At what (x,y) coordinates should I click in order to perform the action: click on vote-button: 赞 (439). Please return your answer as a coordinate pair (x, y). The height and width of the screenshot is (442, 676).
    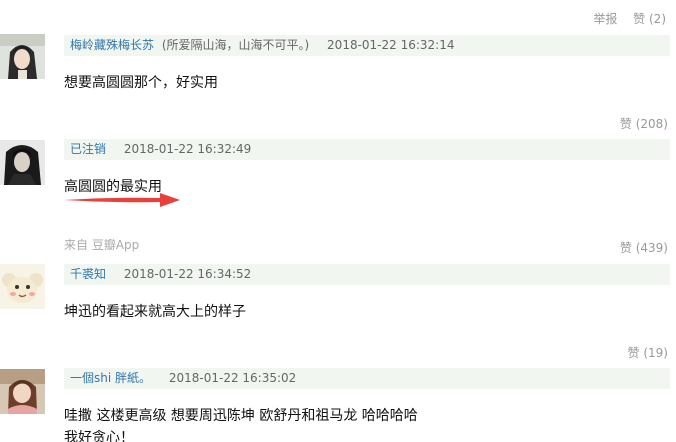
    Looking at the image, I should click on (644, 247).